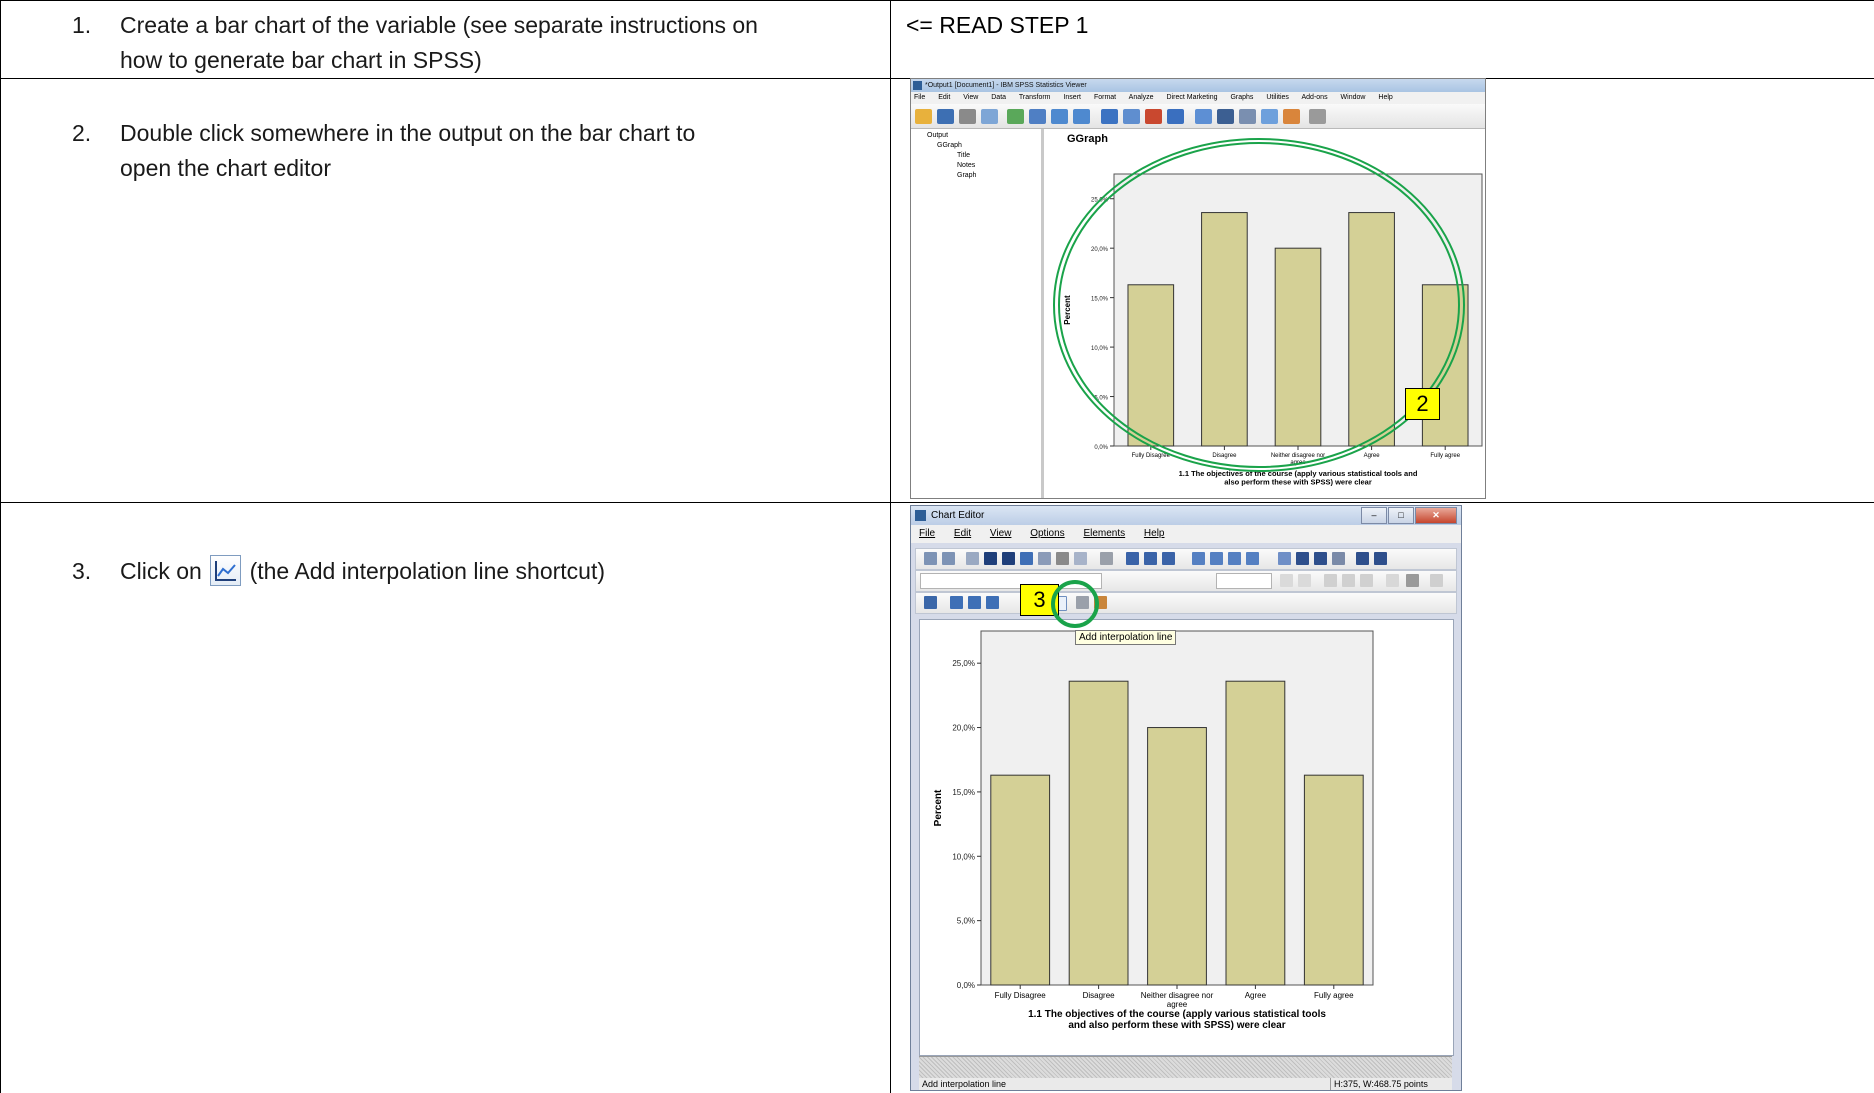  What do you see at coordinates (1277, 97) in the screenshot?
I see `menu-item: Utilities` at bounding box center [1277, 97].